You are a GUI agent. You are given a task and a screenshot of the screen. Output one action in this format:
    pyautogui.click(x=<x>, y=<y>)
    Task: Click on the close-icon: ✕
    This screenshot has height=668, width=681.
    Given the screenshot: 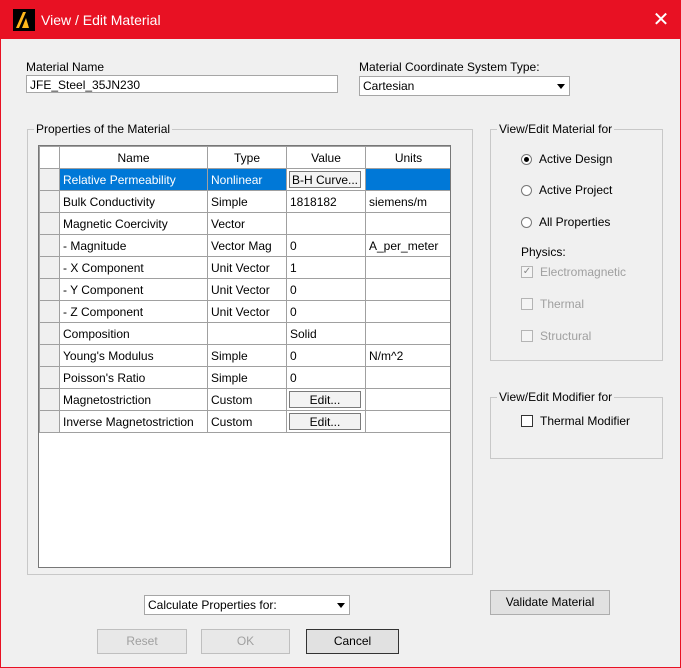 What is the action you would take?
    pyautogui.click(x=661, y=20)
    